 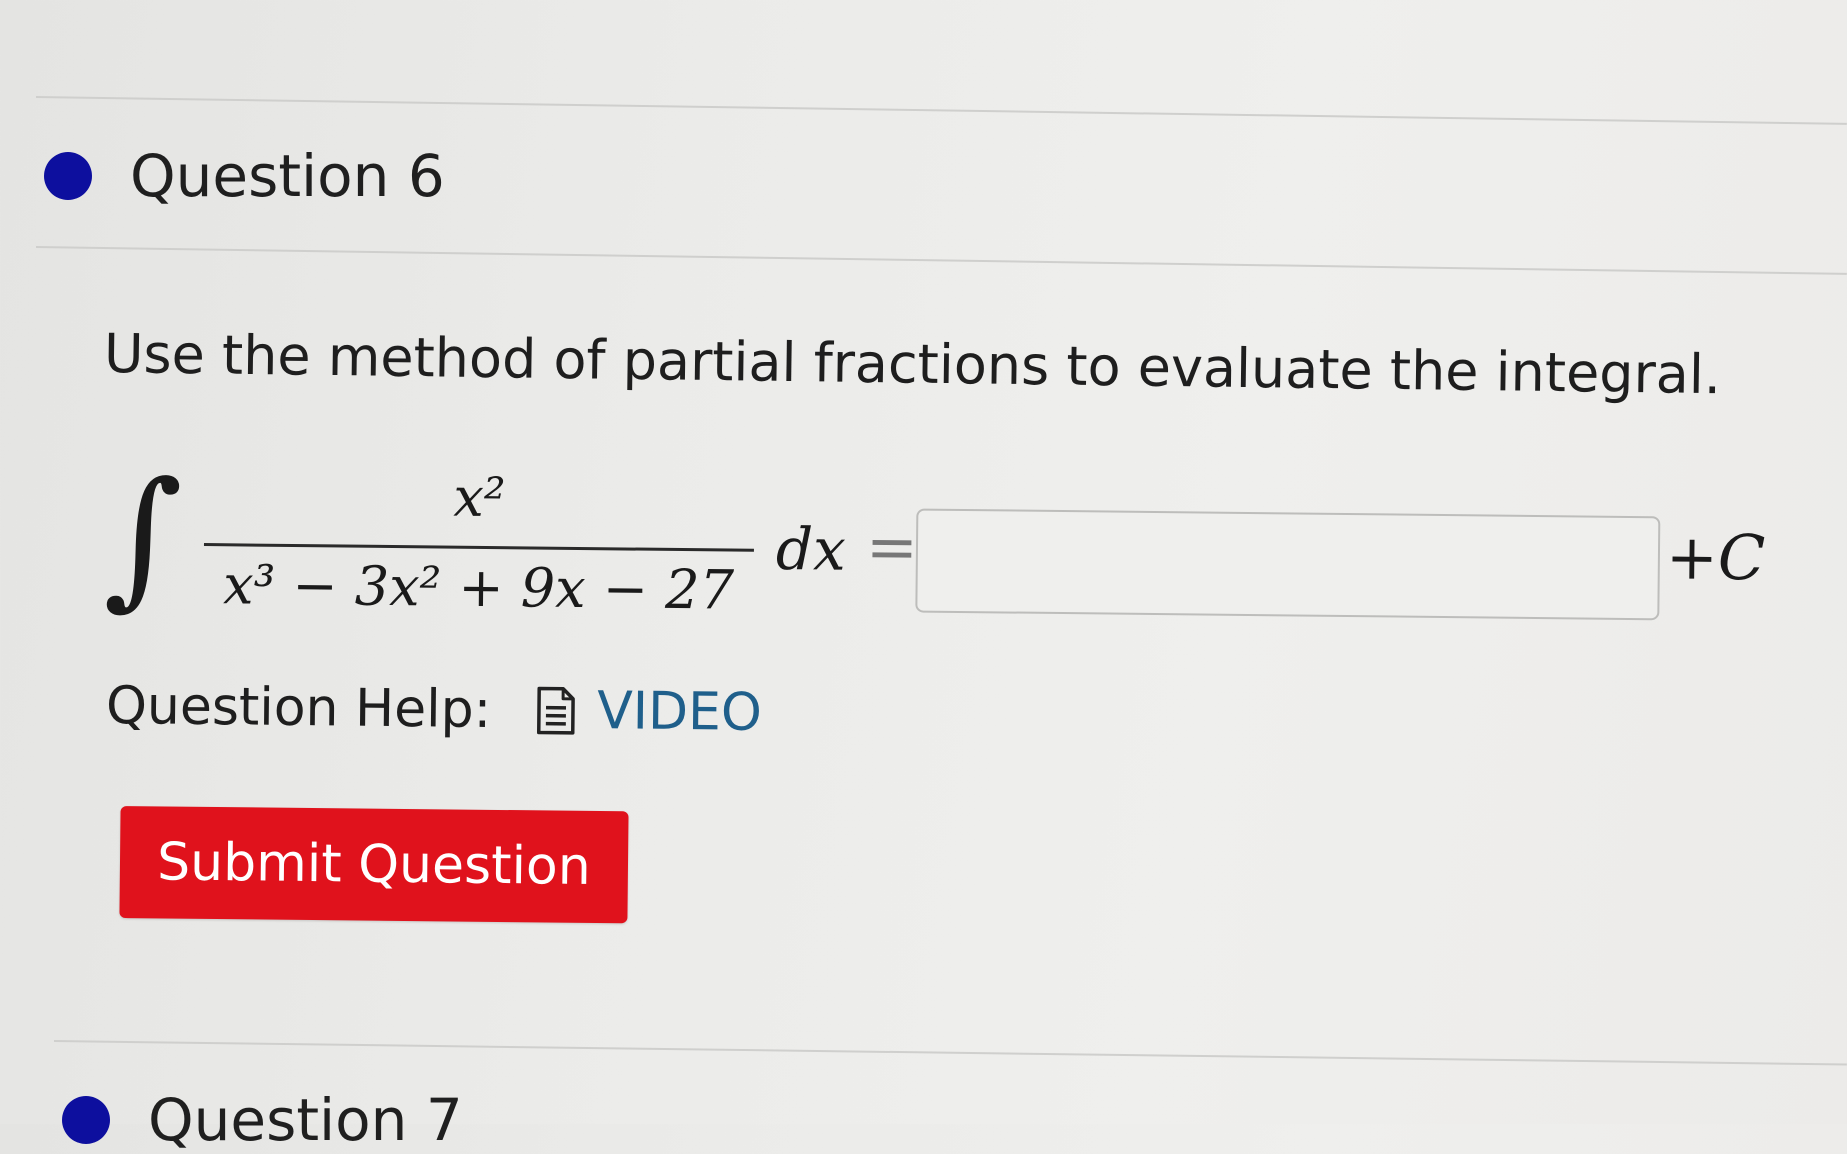 I want to click on integrand-fraction: x² x³ − 3x² + 9x − 27, so click(x=479, y=546).